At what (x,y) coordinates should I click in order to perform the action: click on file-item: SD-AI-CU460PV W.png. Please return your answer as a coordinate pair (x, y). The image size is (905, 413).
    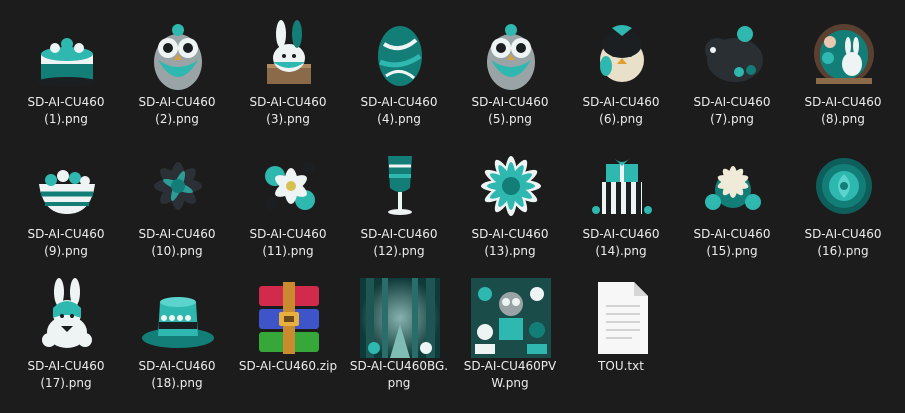
    Looking at the image, I should click on (510, 336).